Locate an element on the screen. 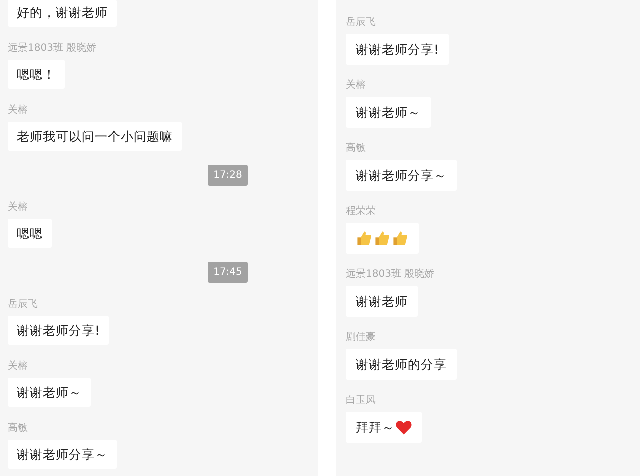 The height and width of the screenshot is (476, 640). message-bubble: 谢谢老师的分享 is located at coordinates (401, 364).